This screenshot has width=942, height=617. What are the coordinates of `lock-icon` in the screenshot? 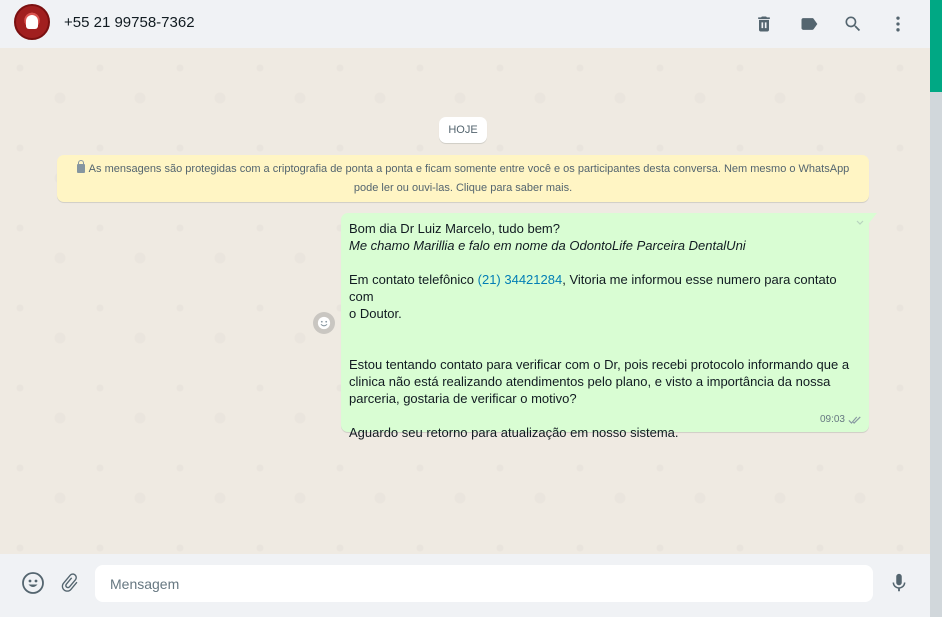 It's located at (80, 166).